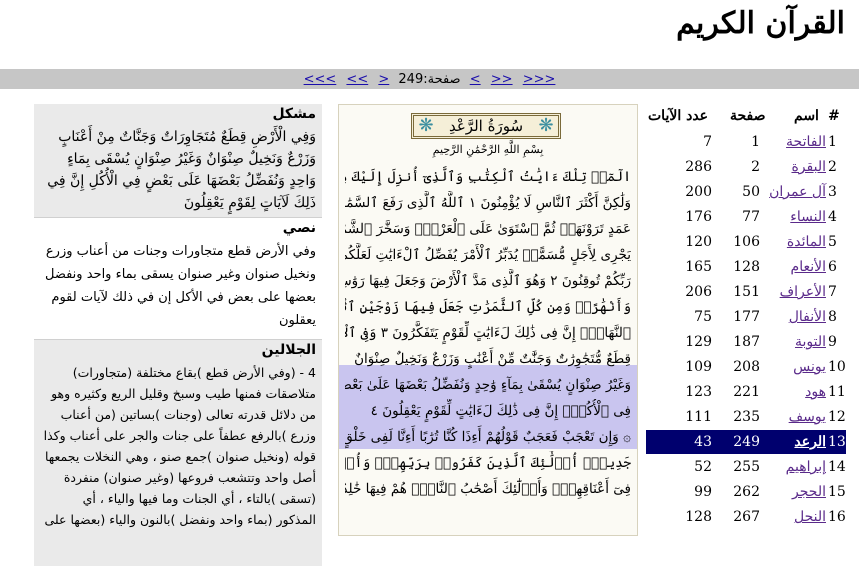 The image size is (859, 566). What do you see at coordinates (746, 167) in the screenshot?
I see `surah-row: 2 البقرة 2 286` at bounding box center [746, 167].